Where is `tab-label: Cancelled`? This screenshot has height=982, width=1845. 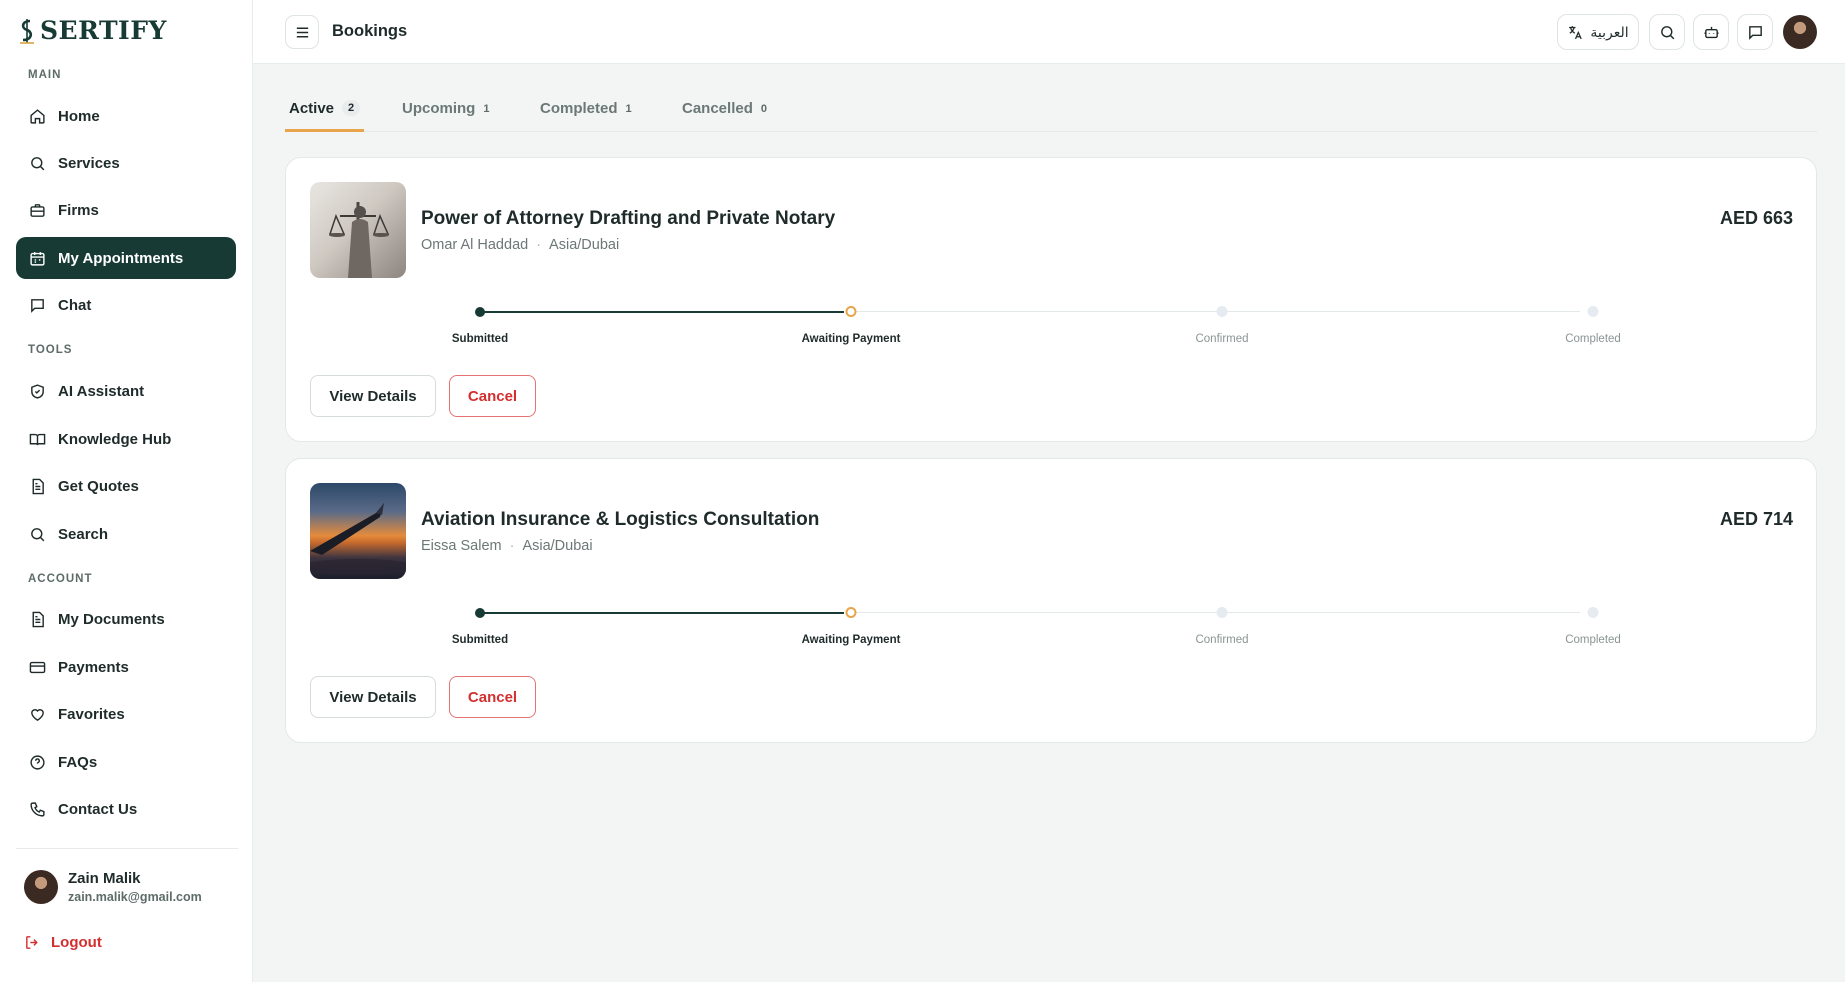 tab-label: Cancelled is located at coordinates (717, 108).